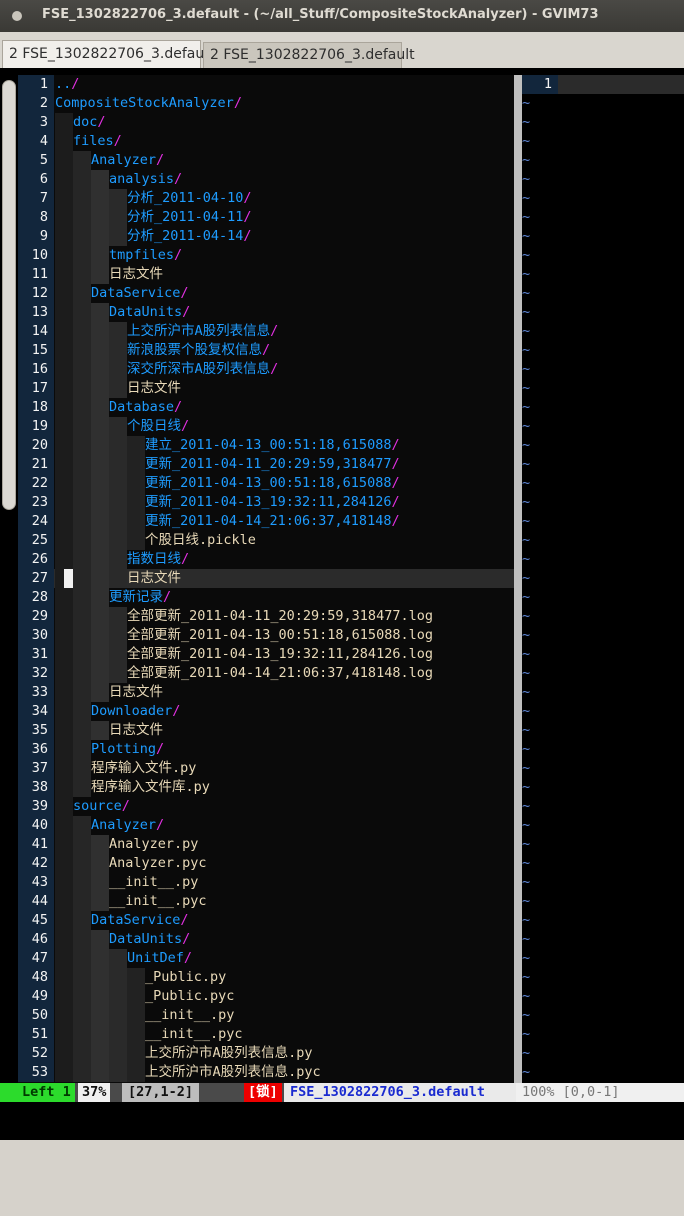 The height and width of the screenshot is (1216, 684). Describe the element at coordinates (101, 806) in the screenshot. I see `directory-entry: source/` at that location.